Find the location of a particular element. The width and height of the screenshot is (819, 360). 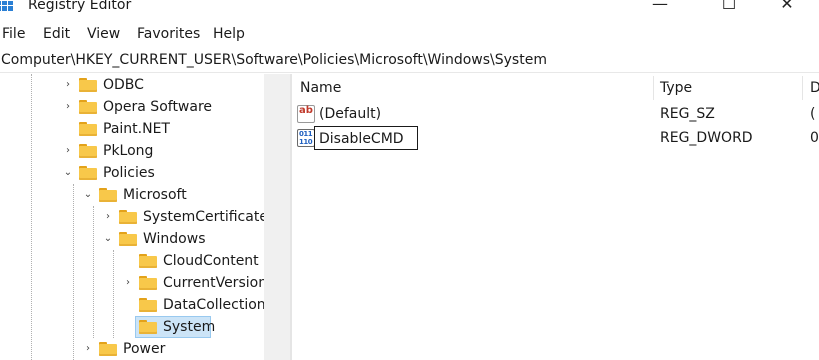

value-data: 0 is located at coordinates (814, 138).